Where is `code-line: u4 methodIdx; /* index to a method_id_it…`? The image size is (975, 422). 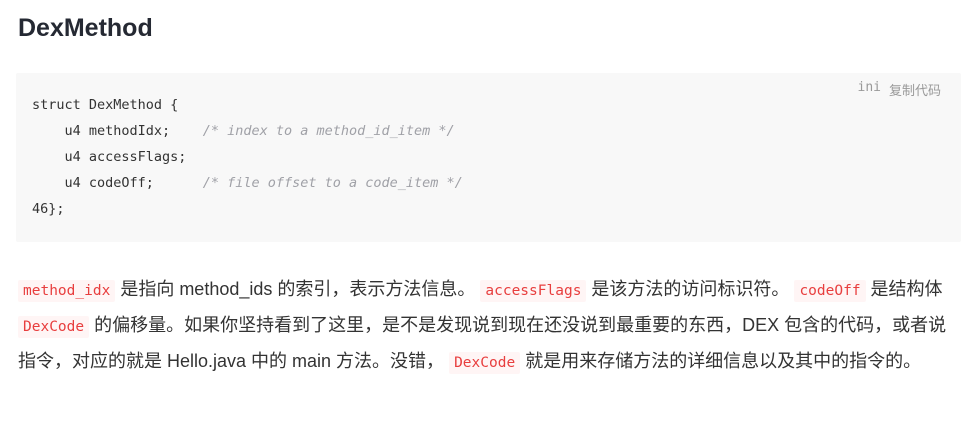 code-line: u4 methodIdx; /* index to a method_id_it… is located at coordinates (247, 131).